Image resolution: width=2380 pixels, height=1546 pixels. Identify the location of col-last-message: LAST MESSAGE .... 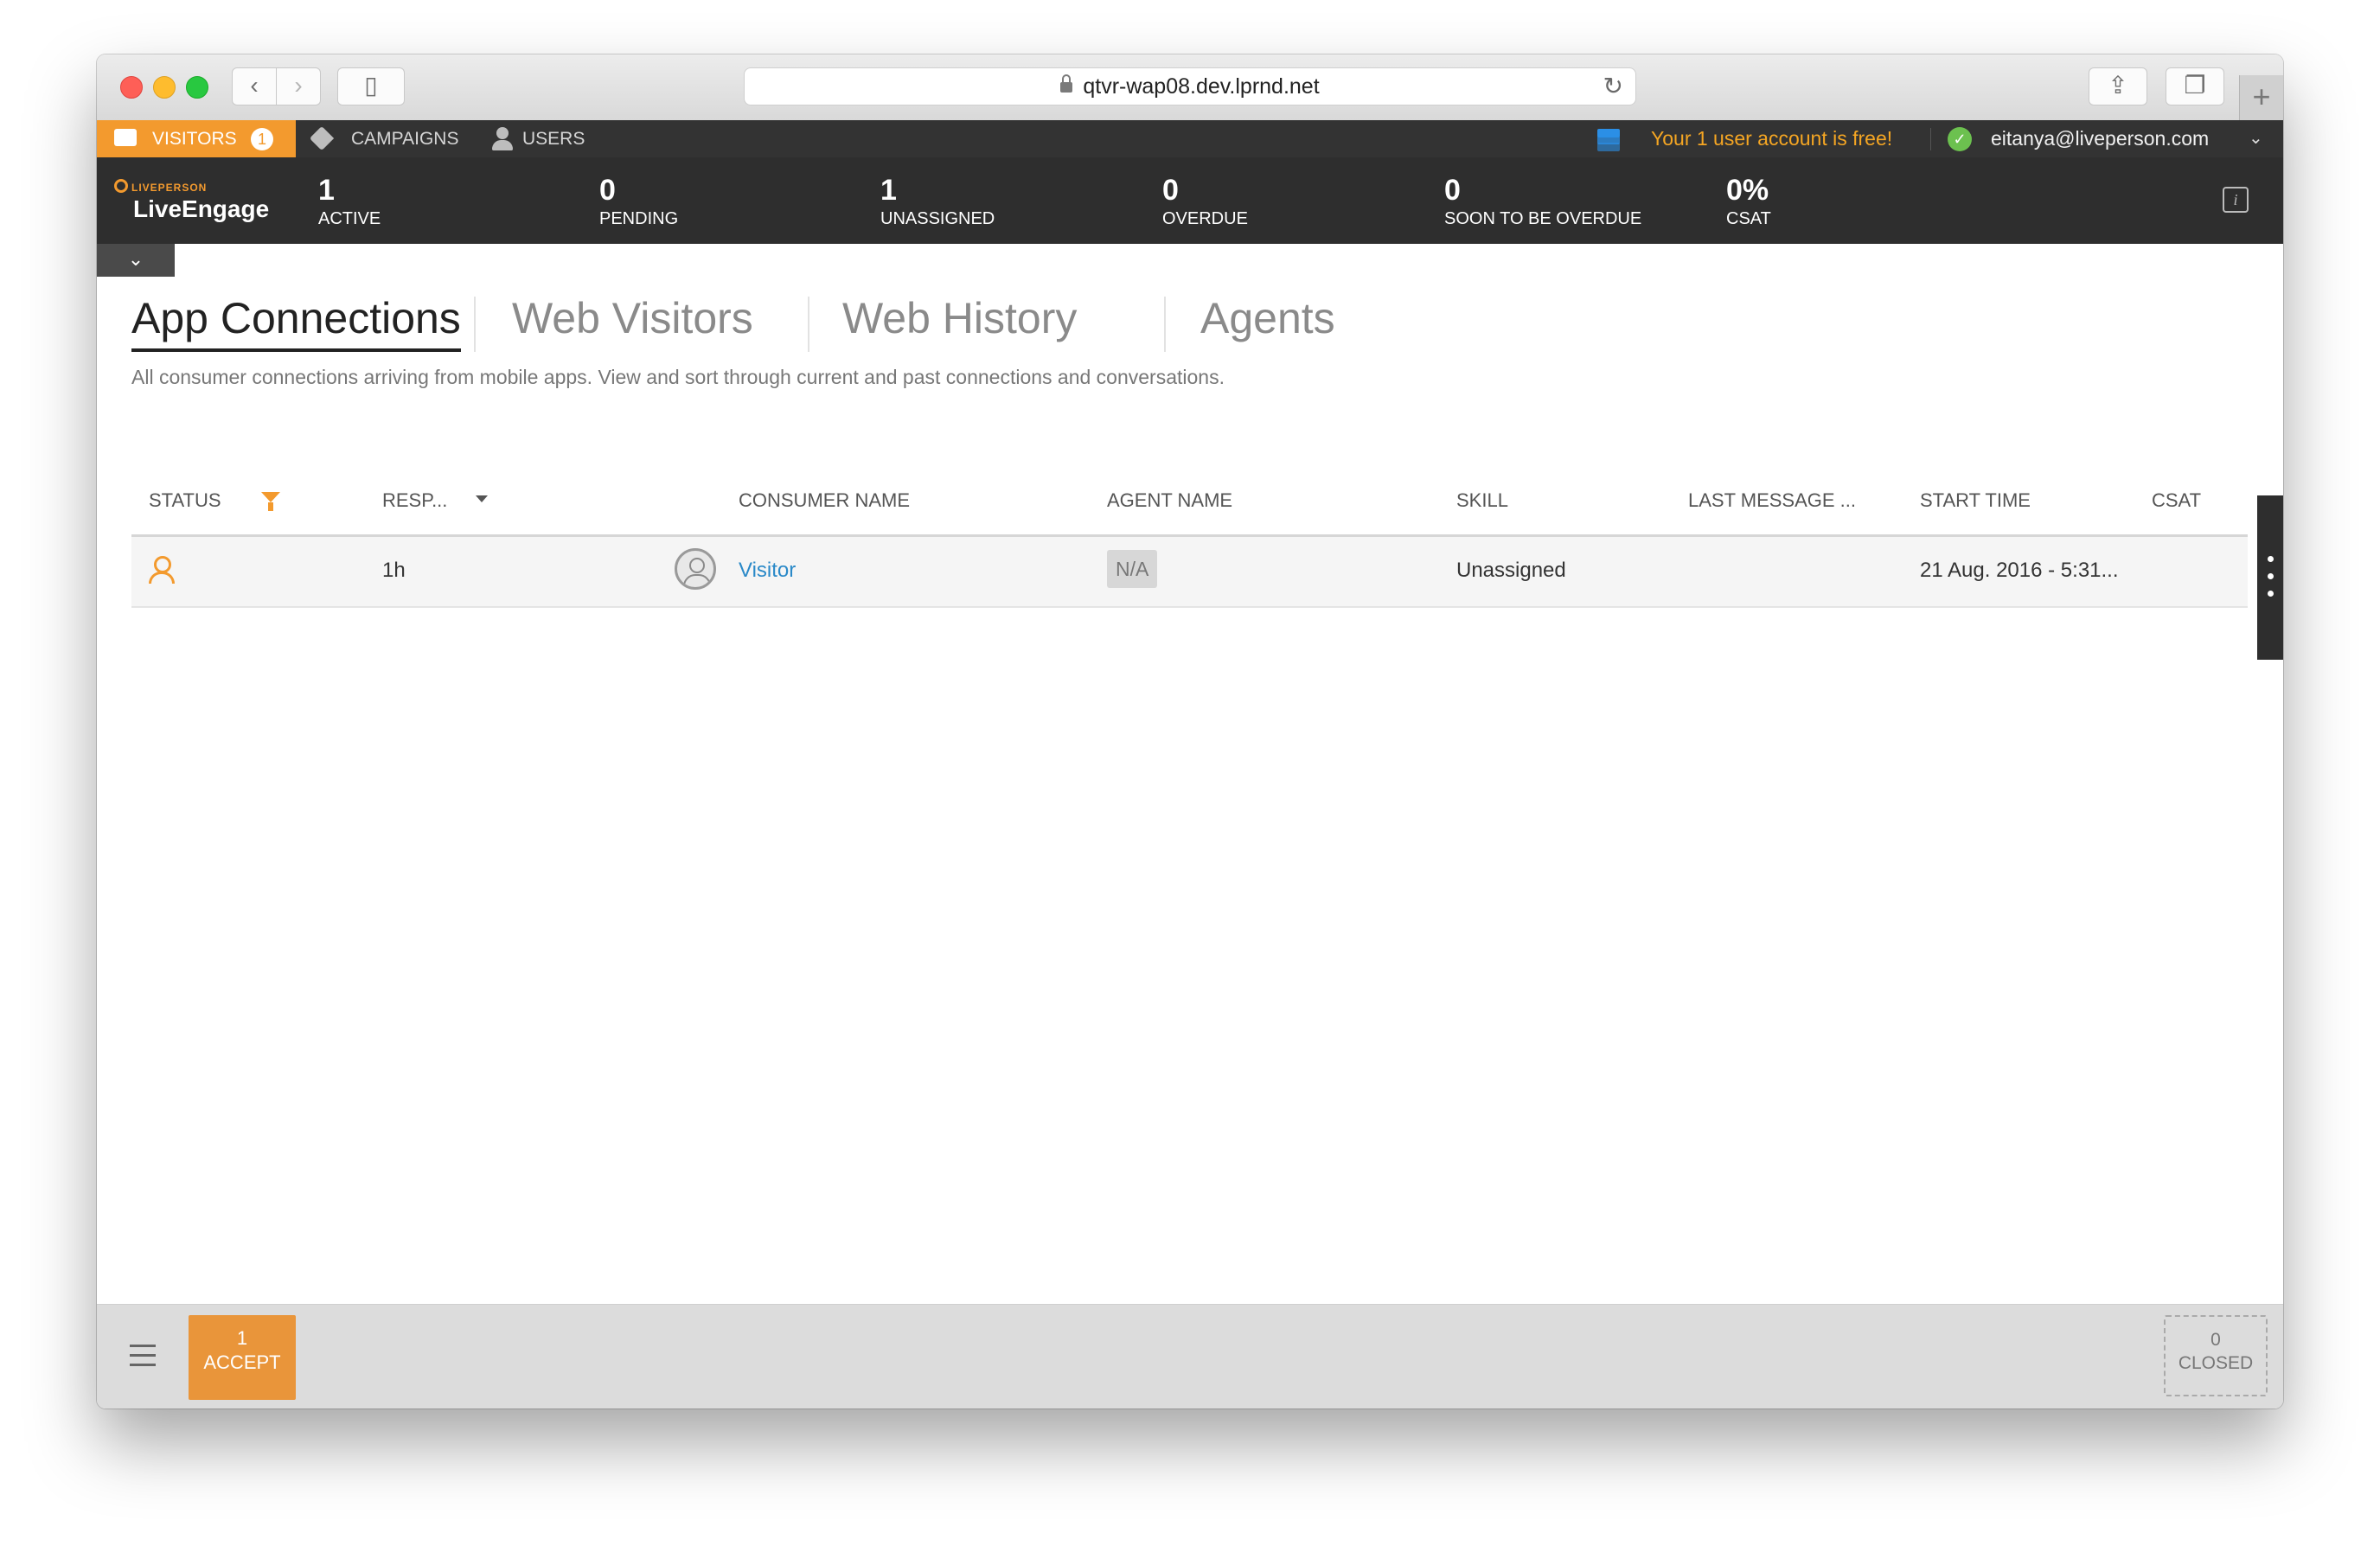
(1772, 501).